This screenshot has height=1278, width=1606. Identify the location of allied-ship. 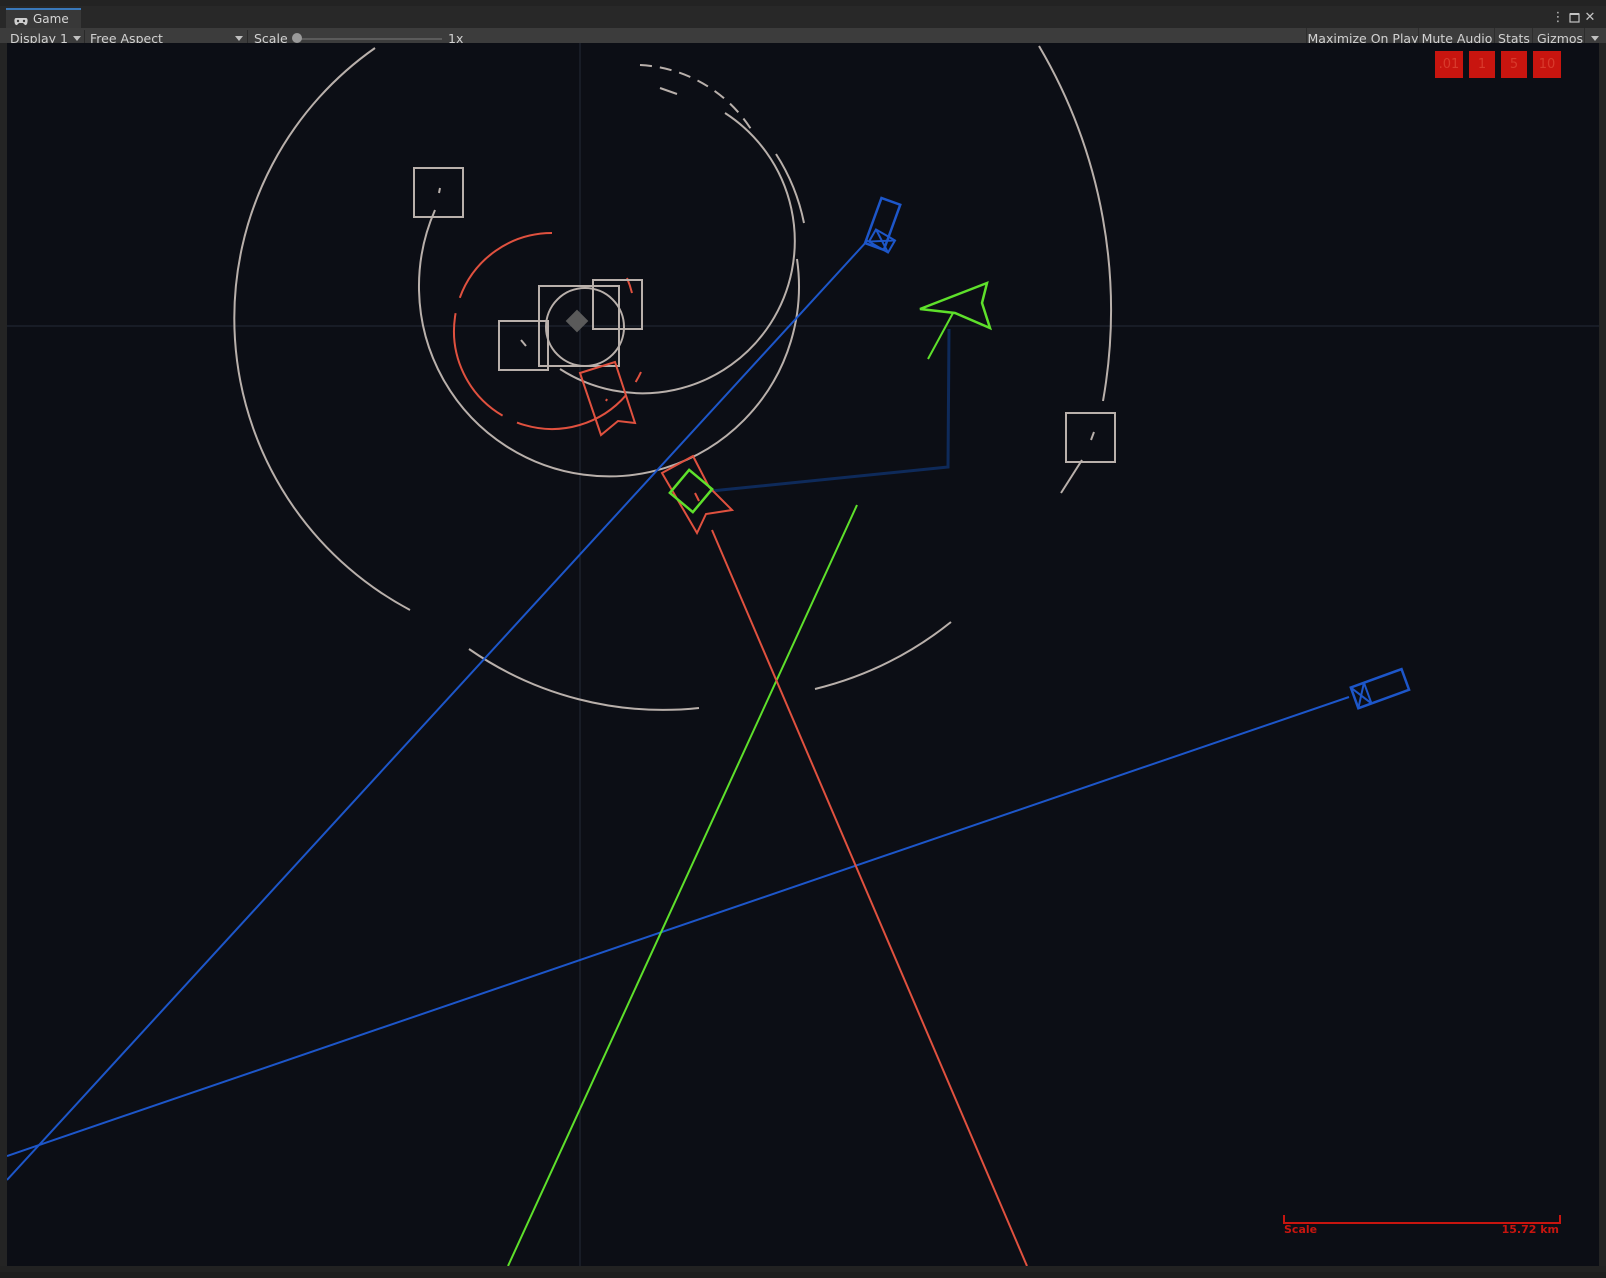
(1380, 688).